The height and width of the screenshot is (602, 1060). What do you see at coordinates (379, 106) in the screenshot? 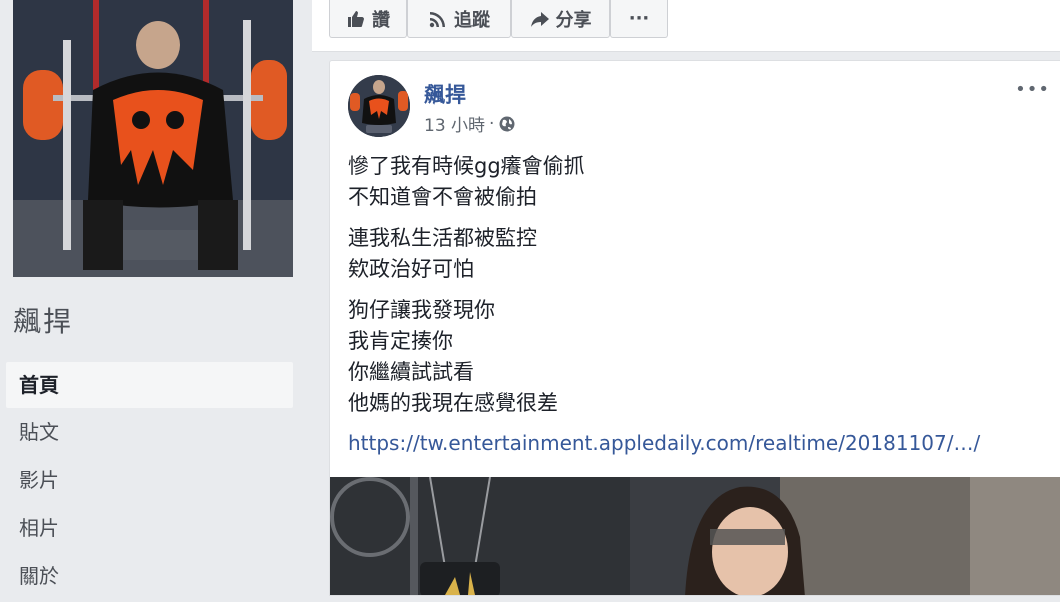
I see `author-avatar` at bounding box center [379, 106].